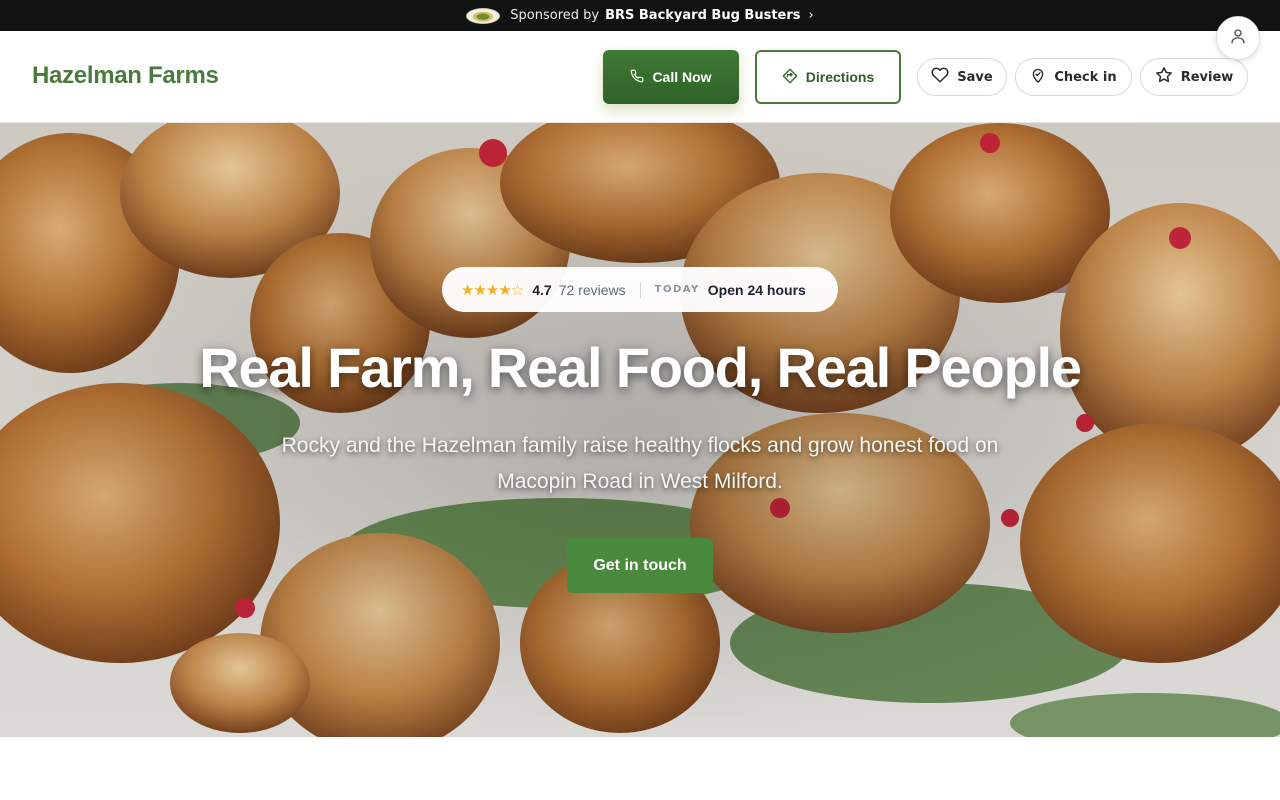 The width and height of the screenshot is (1280, 800). I want to click on sponsor-bar: Sponsored by BRS Backyard Bug Busters ›, so click(640, 15).